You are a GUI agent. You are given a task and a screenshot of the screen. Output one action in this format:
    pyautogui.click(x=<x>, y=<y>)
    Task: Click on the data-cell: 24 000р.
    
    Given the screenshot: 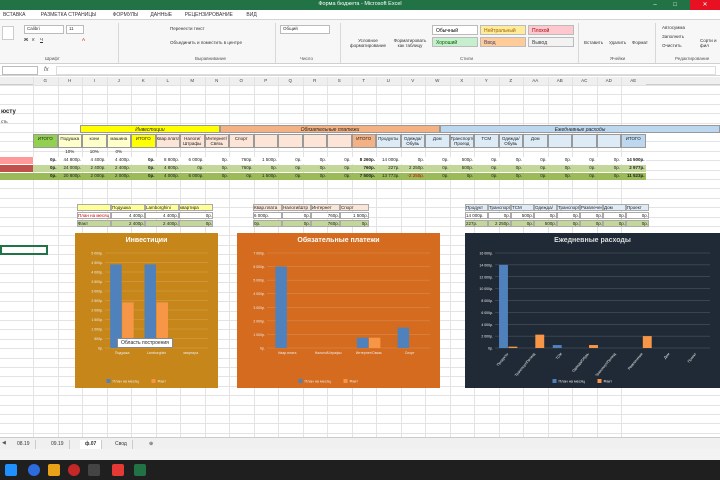 What is the action you would take?
    pyautogui.click(x=69, y=168)
    